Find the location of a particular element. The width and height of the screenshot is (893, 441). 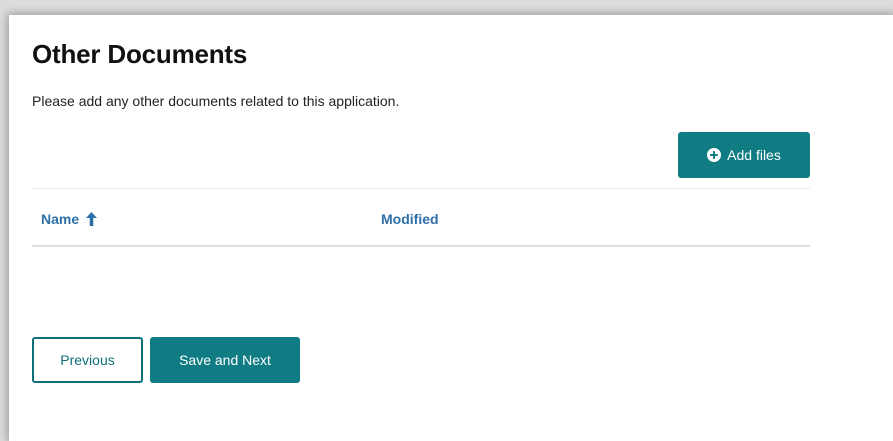

column-header-modified: Modified is located at coordinates (410, 219).